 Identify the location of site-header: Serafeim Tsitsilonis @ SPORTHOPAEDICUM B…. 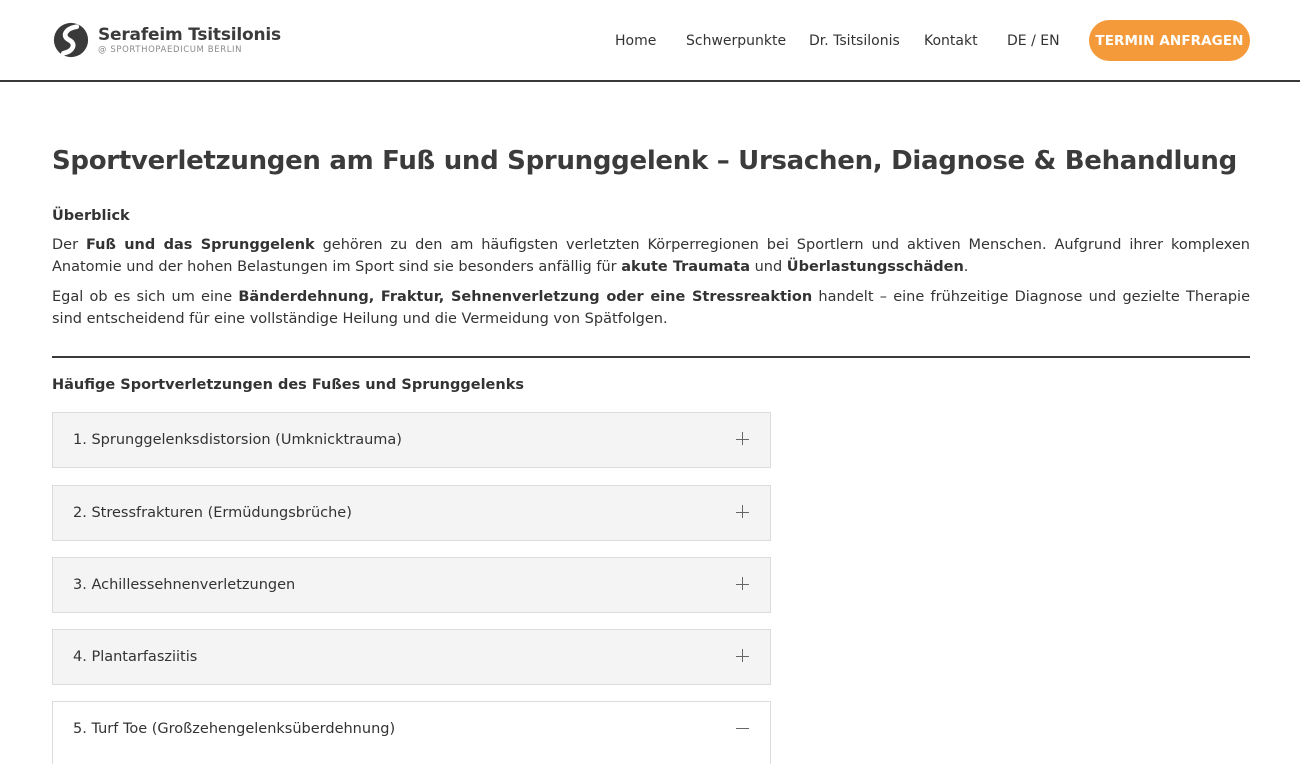
(650, 41).